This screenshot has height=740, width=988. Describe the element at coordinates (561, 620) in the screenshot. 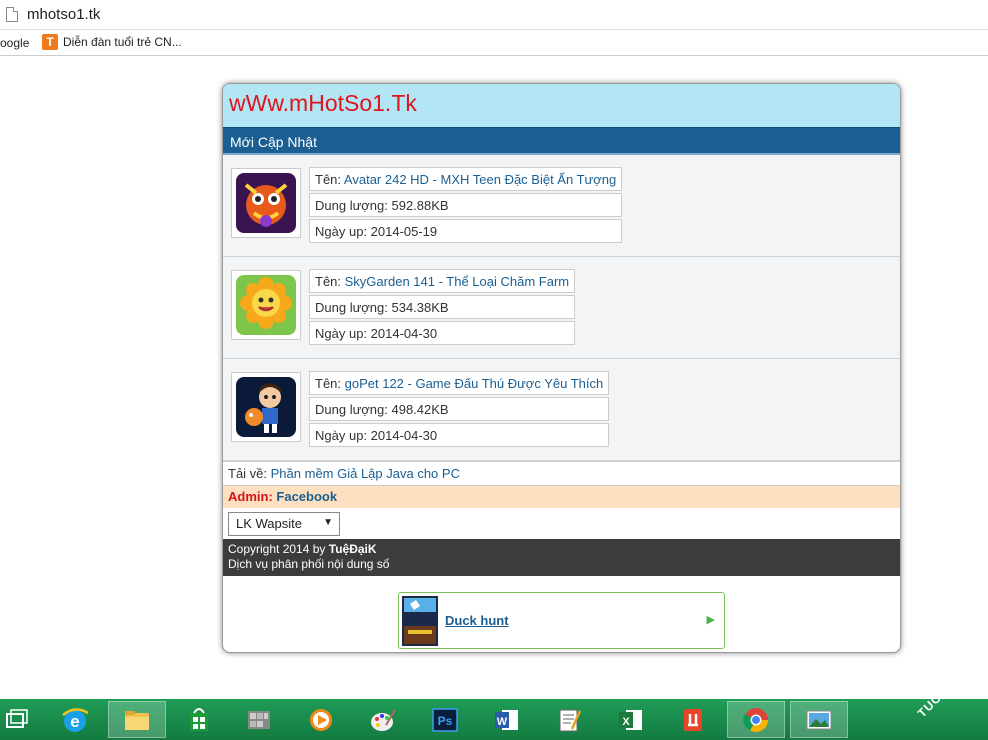

I see `ad-banner: Duck hunt ▶` at that location.